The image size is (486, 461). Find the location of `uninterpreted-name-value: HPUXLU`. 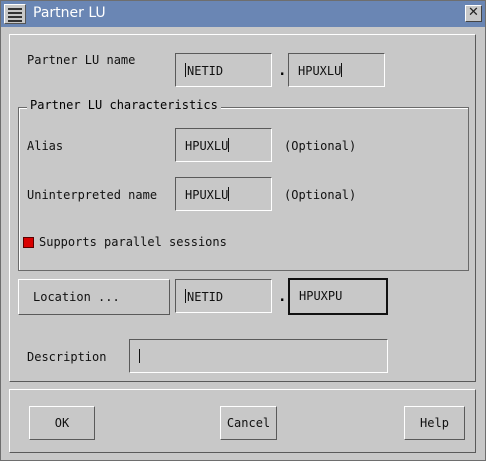

uninterpreted-name-value: HPUXLU is located at coordinates (207, 195).